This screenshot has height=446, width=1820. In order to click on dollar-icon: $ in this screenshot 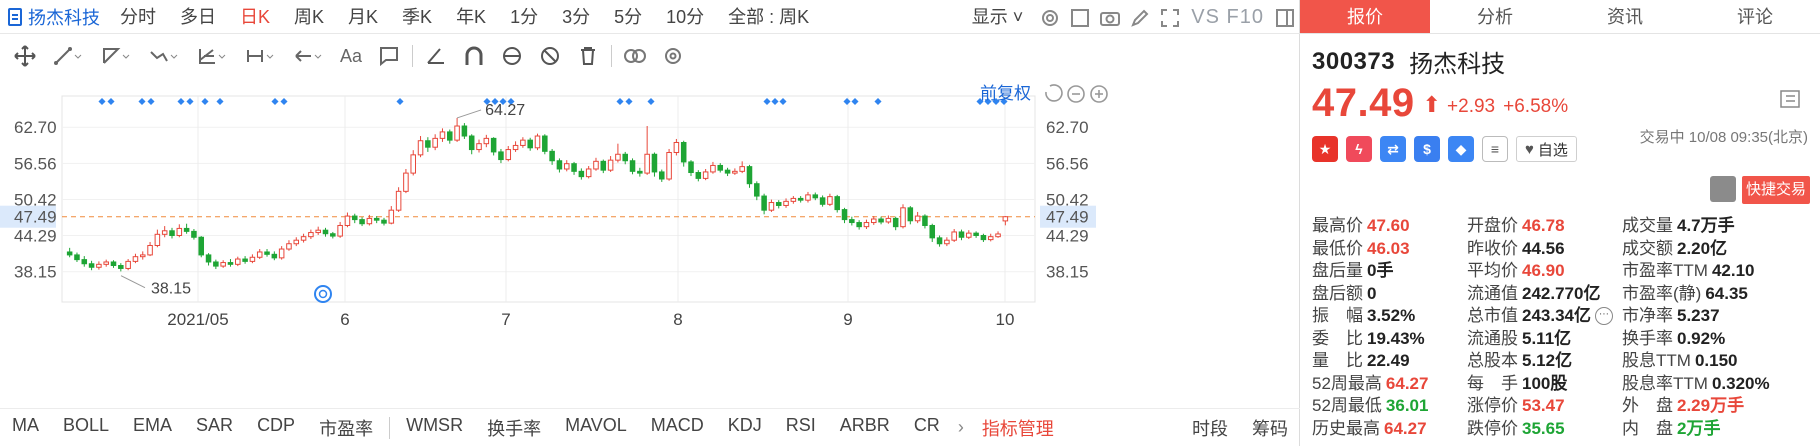, I will do `click(1427, 149)`.